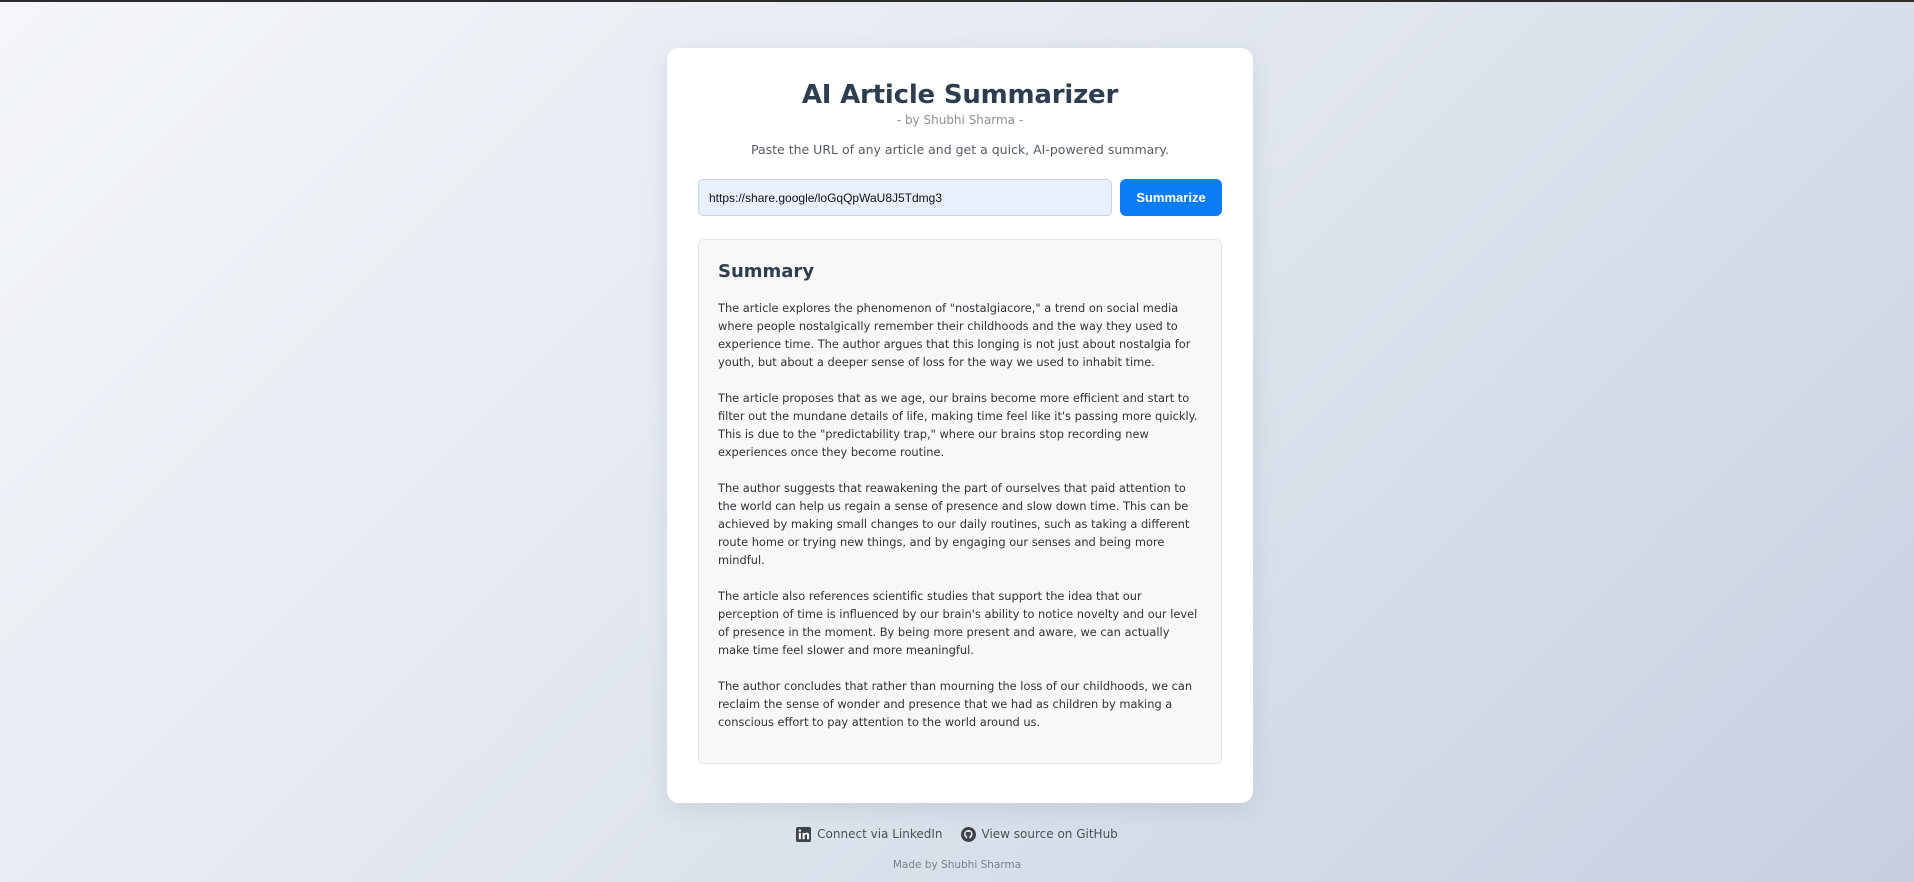 The height and width of the screenshot is (882, 1914). Describe the element at coordinates (957, 865) in the screenshot. I see `made-by-credit: Made by Shubhi Sharma` at that location.